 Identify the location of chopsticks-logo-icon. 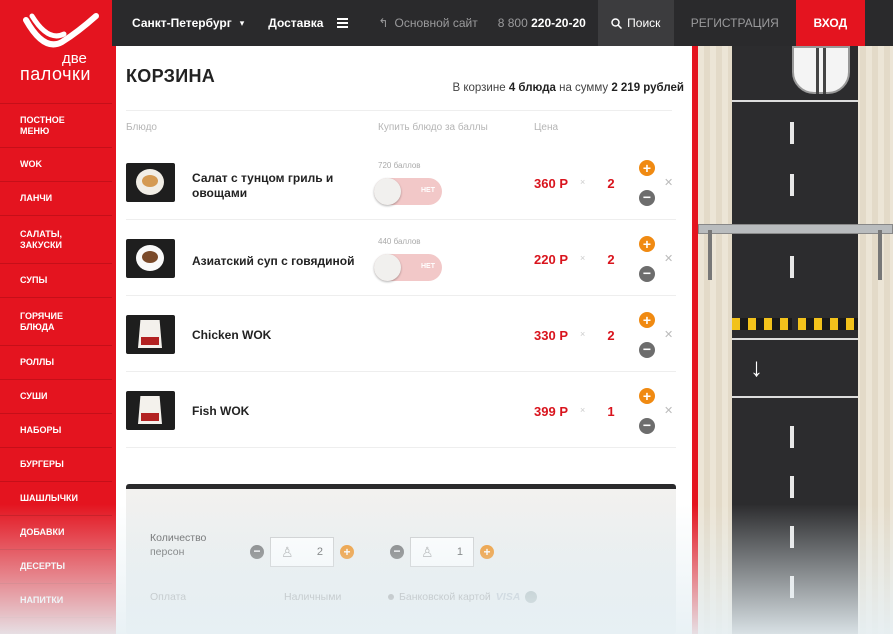
(61, 30).